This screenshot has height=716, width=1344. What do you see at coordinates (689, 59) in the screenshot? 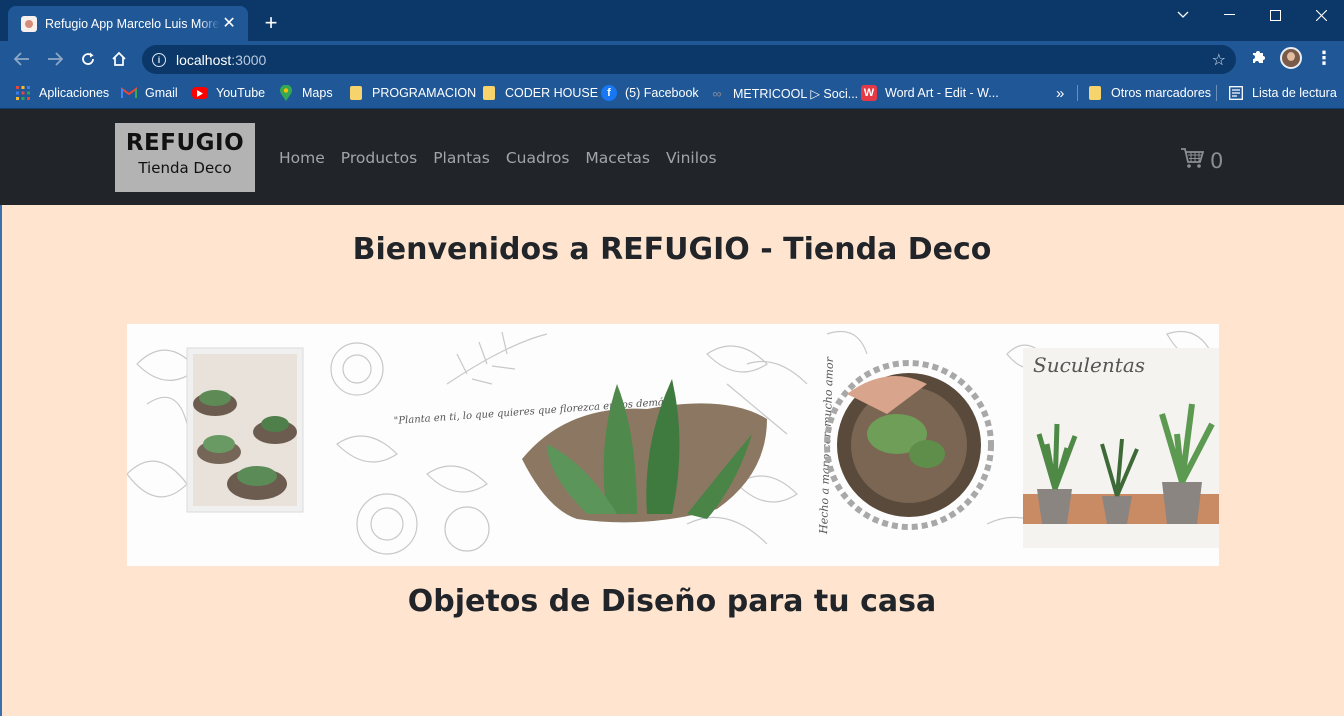
I see `address-bar: i localhost:3000 ☆` at bounding box center [689, 59].